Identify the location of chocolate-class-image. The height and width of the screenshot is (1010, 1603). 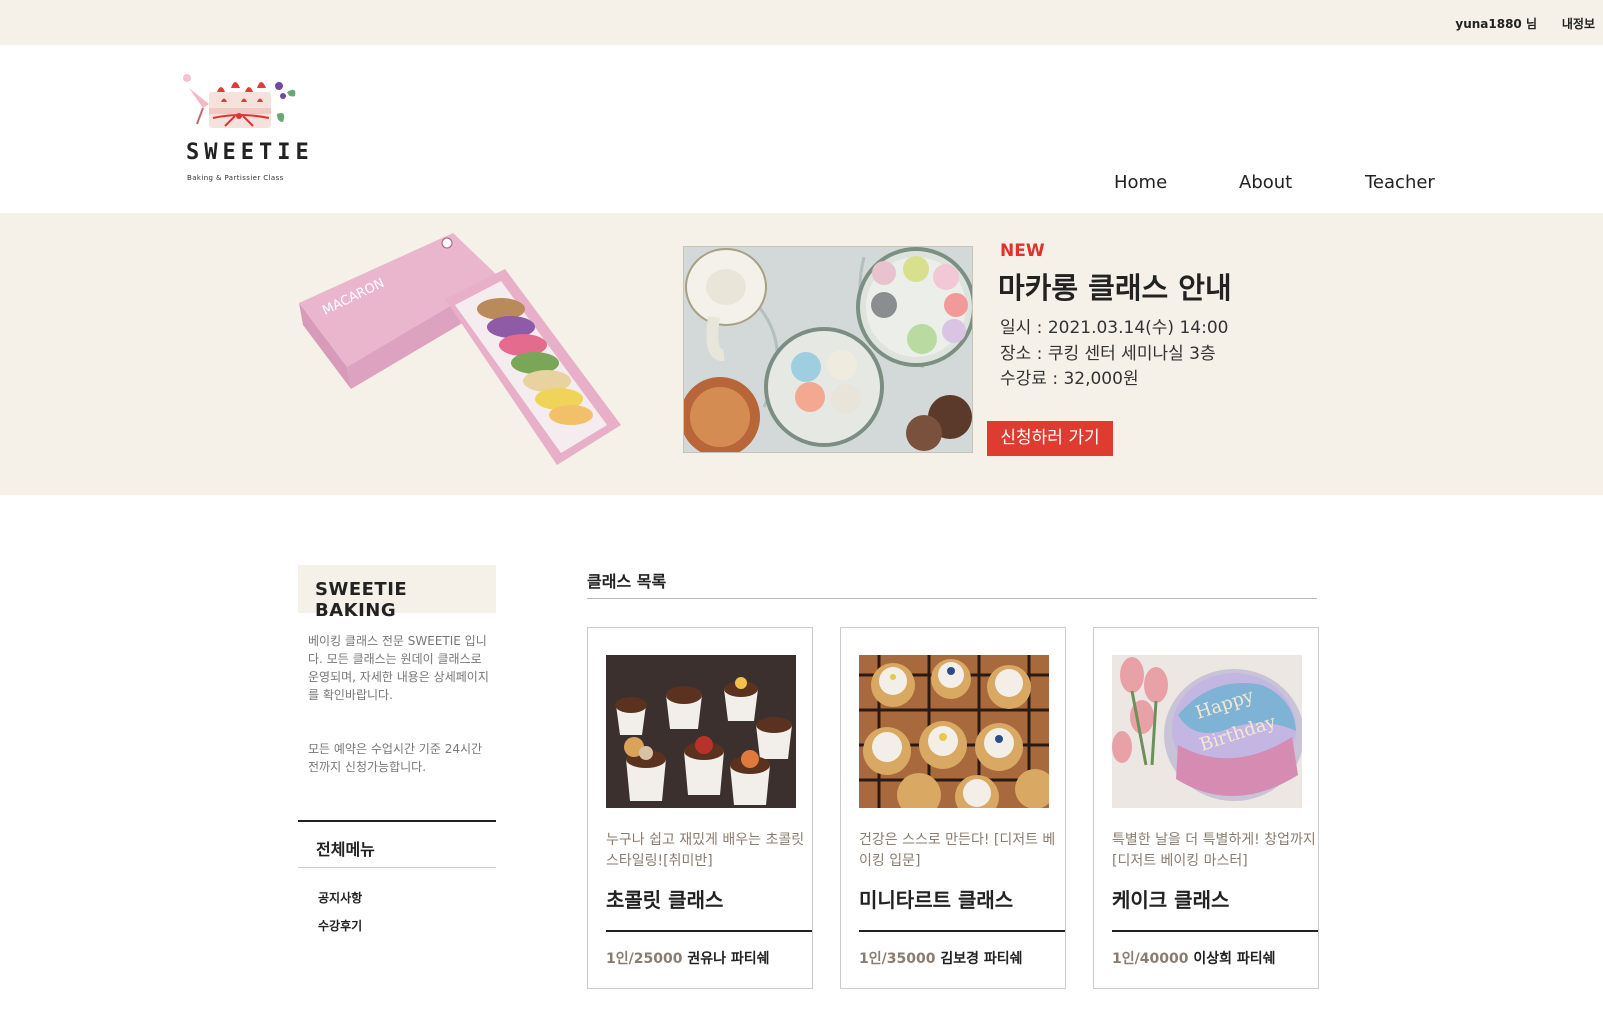
(701, 731).